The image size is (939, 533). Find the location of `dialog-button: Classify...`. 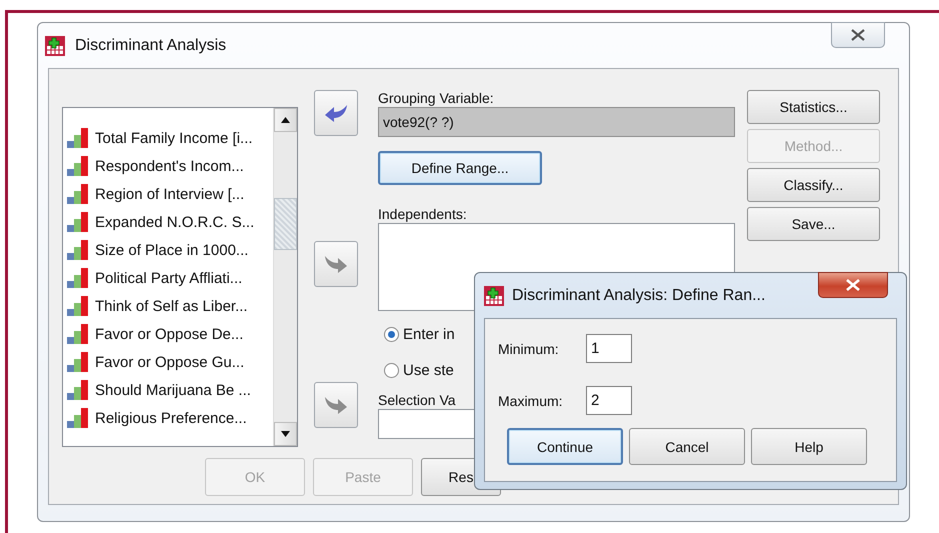

dialog-button: Classify... is located at coordinates (813, 185).